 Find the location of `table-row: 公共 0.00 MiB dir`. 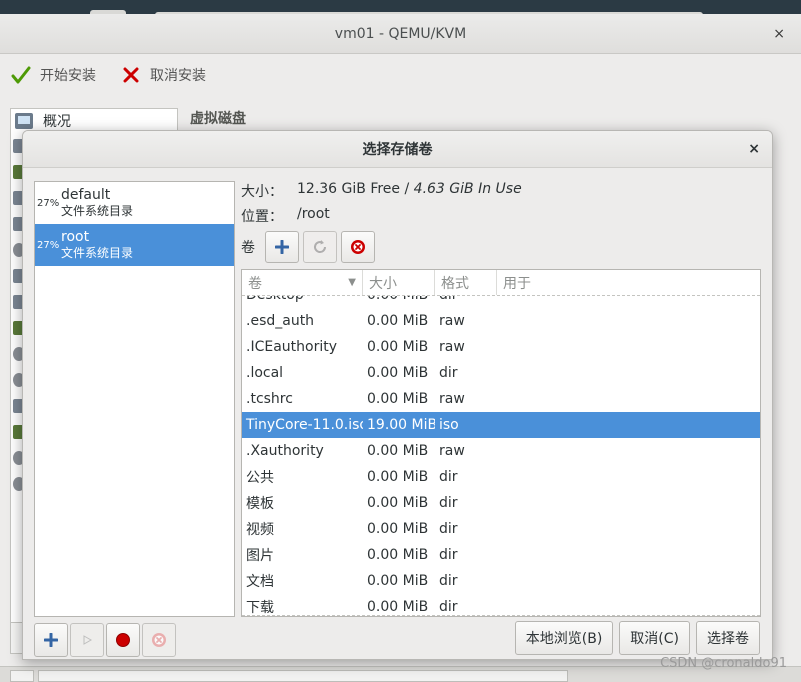

table-row: 公共 0.00 MiB dir is located at coordinates (501, 477).